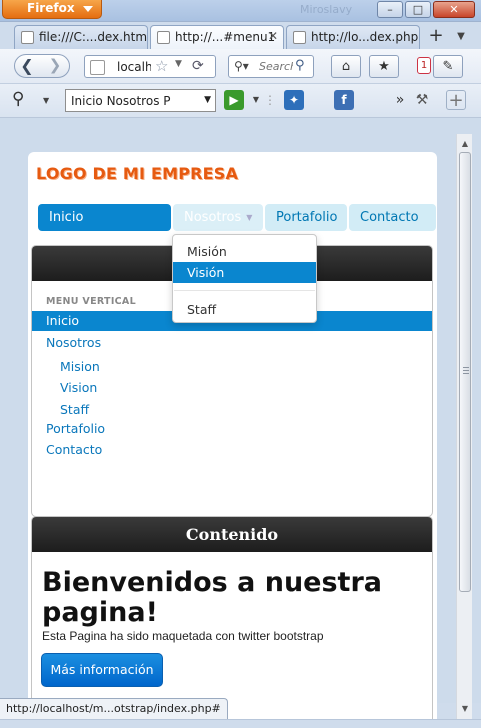 The image size is (481, 728). What do you see at coordinates (344, 100) in the screenshot?
I see `facebook-icon: f` at bounding box center [344, 100].